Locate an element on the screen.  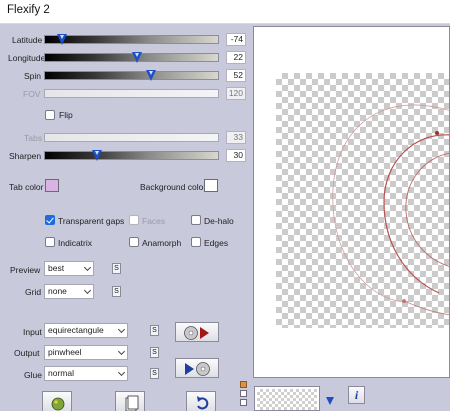
de-halo-label: De-halo is located at coordinates (219, 221).